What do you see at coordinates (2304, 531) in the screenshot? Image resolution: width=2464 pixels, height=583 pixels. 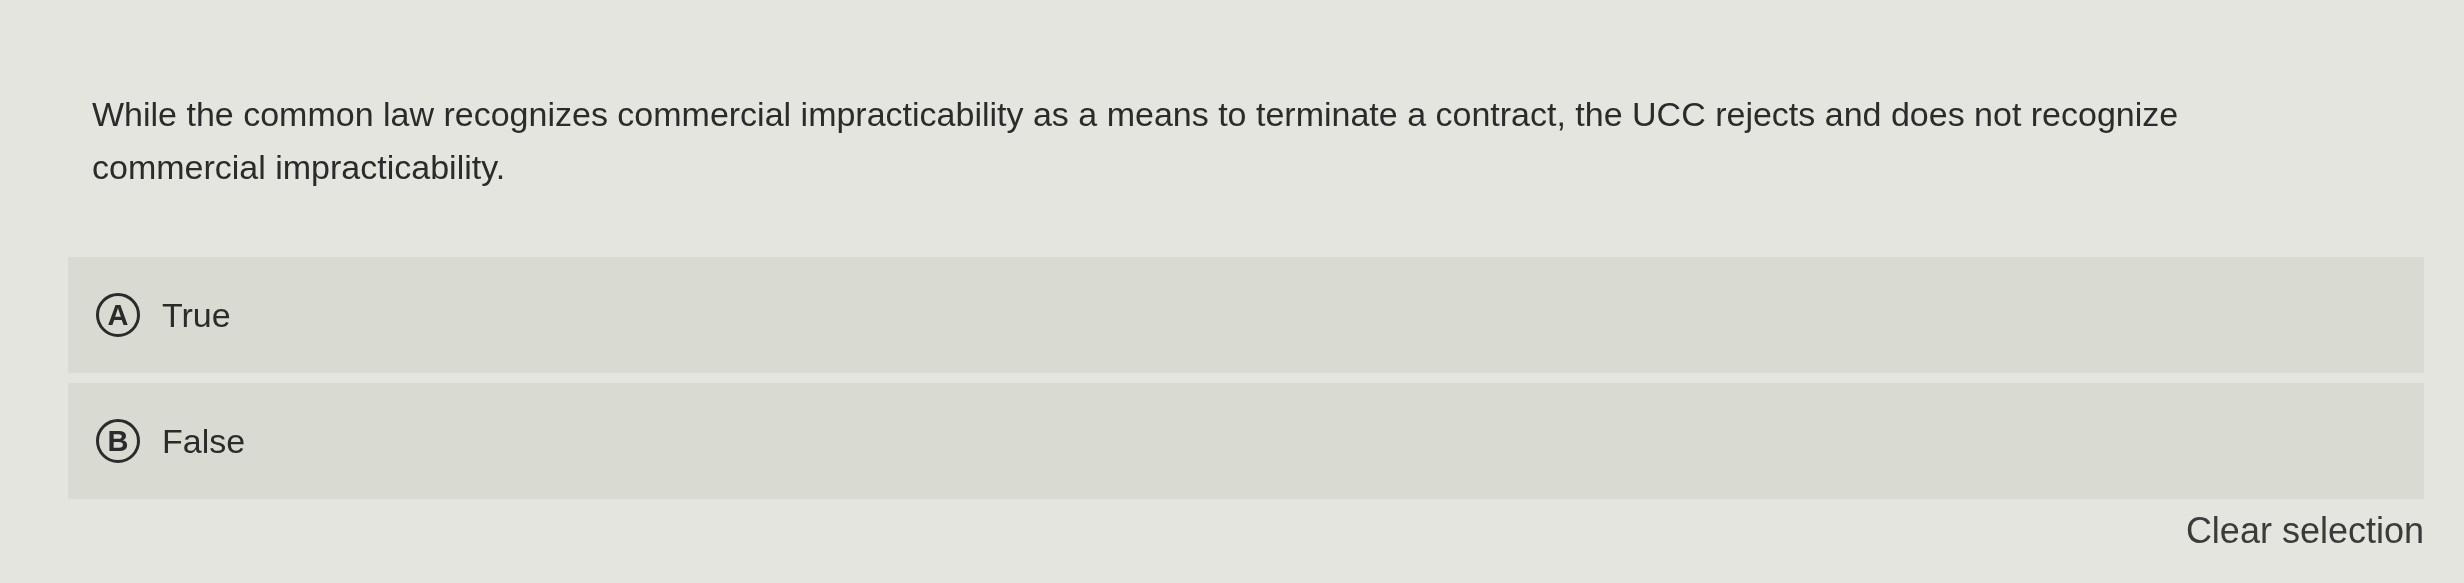 I see `clear-selection-link: Clear selection` at bounding box center [2304, 531].